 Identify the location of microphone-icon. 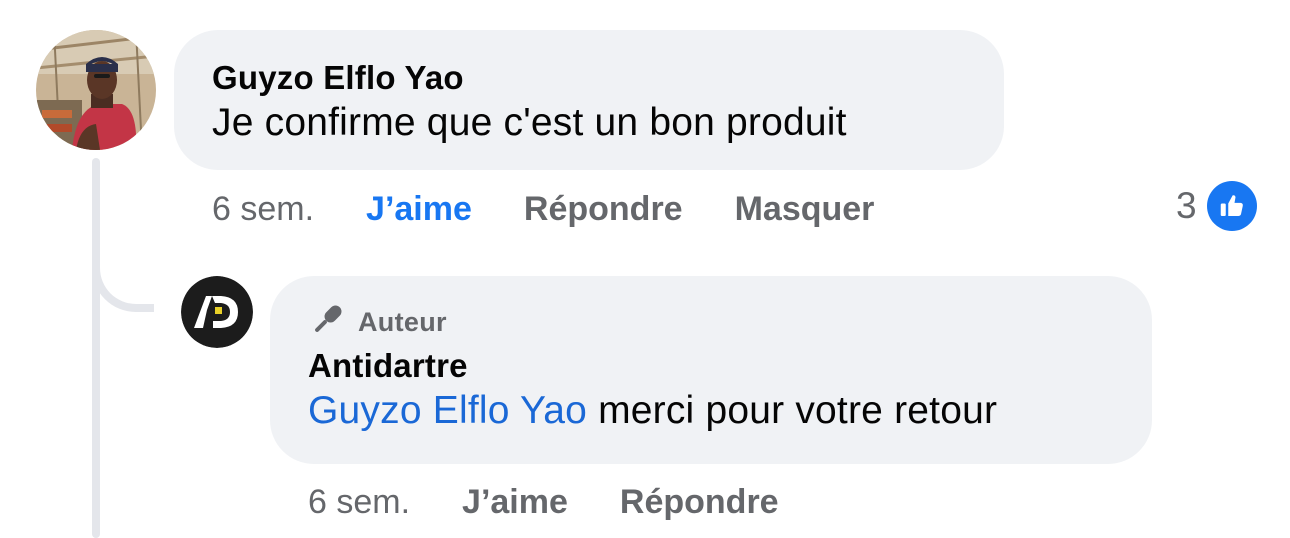
(327, 322).